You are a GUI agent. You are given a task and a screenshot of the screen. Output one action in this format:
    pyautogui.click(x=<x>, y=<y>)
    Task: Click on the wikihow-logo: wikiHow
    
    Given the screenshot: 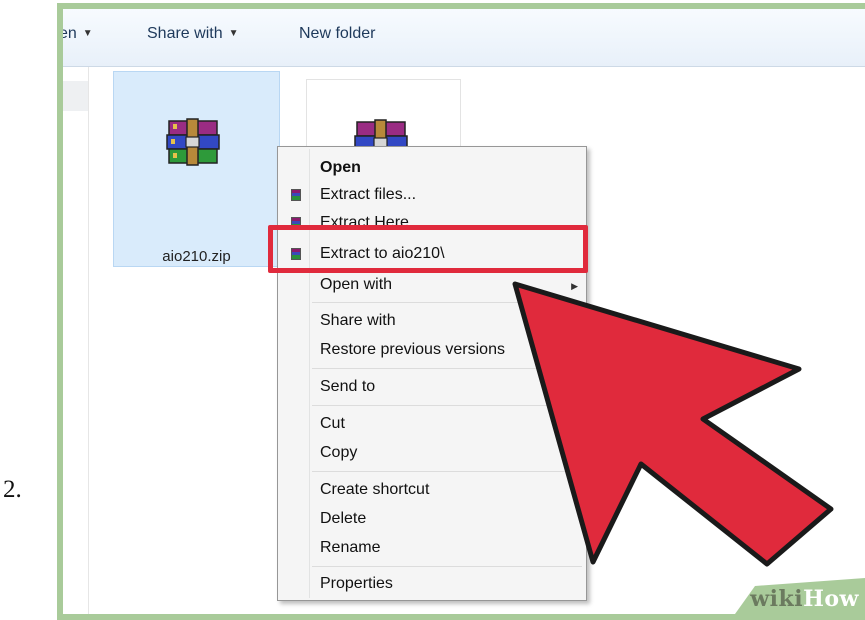 What is the action you would take?
    pyautogui.click(x=804, y=599)
    